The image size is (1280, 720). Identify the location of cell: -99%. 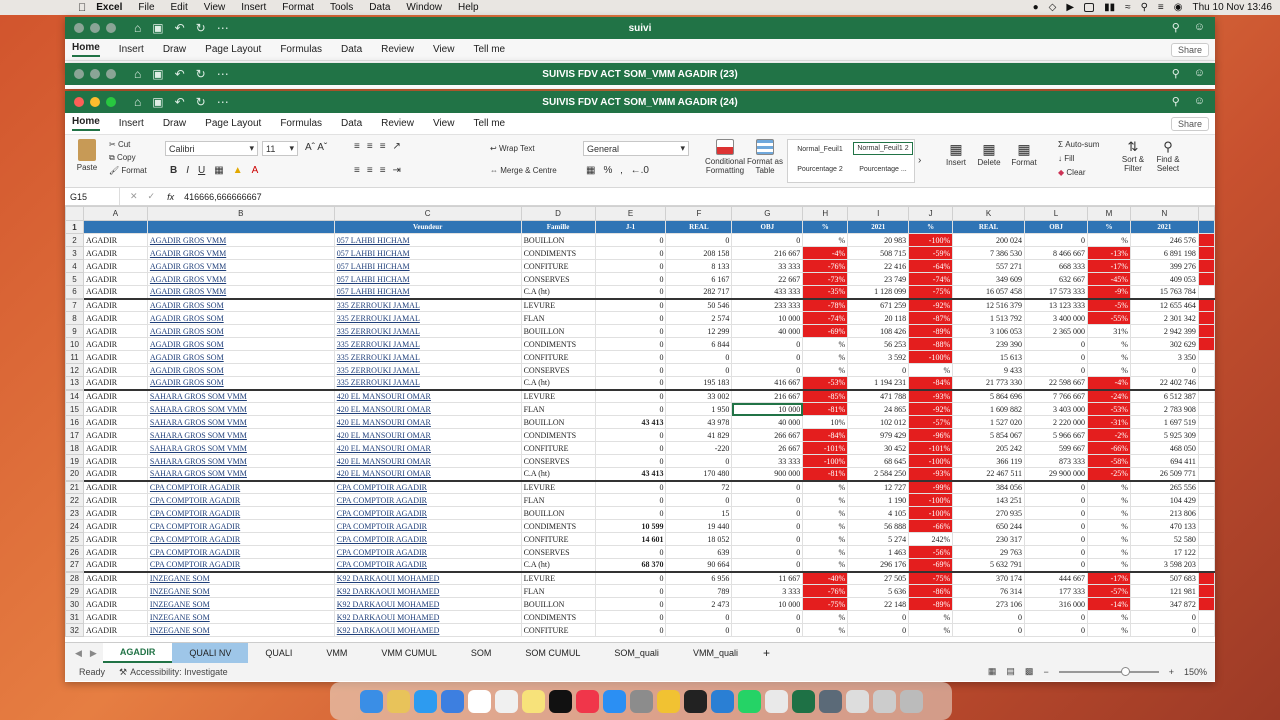
(931, 486).